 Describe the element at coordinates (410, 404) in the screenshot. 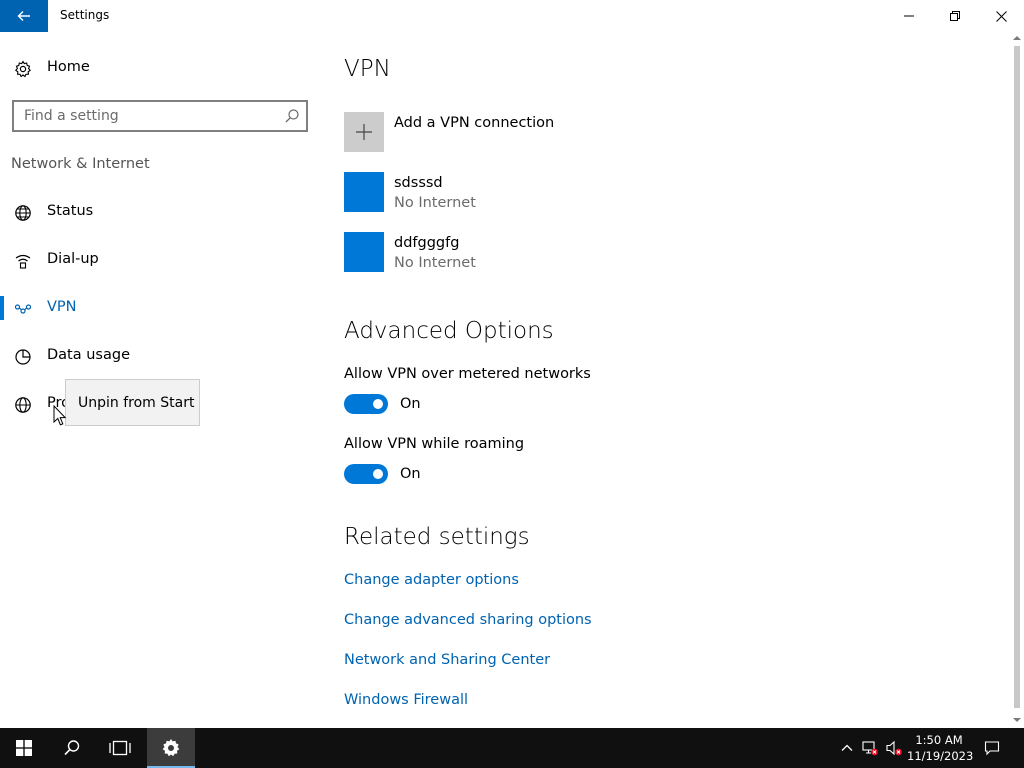

I see `metered-networks-state: On` at that location.